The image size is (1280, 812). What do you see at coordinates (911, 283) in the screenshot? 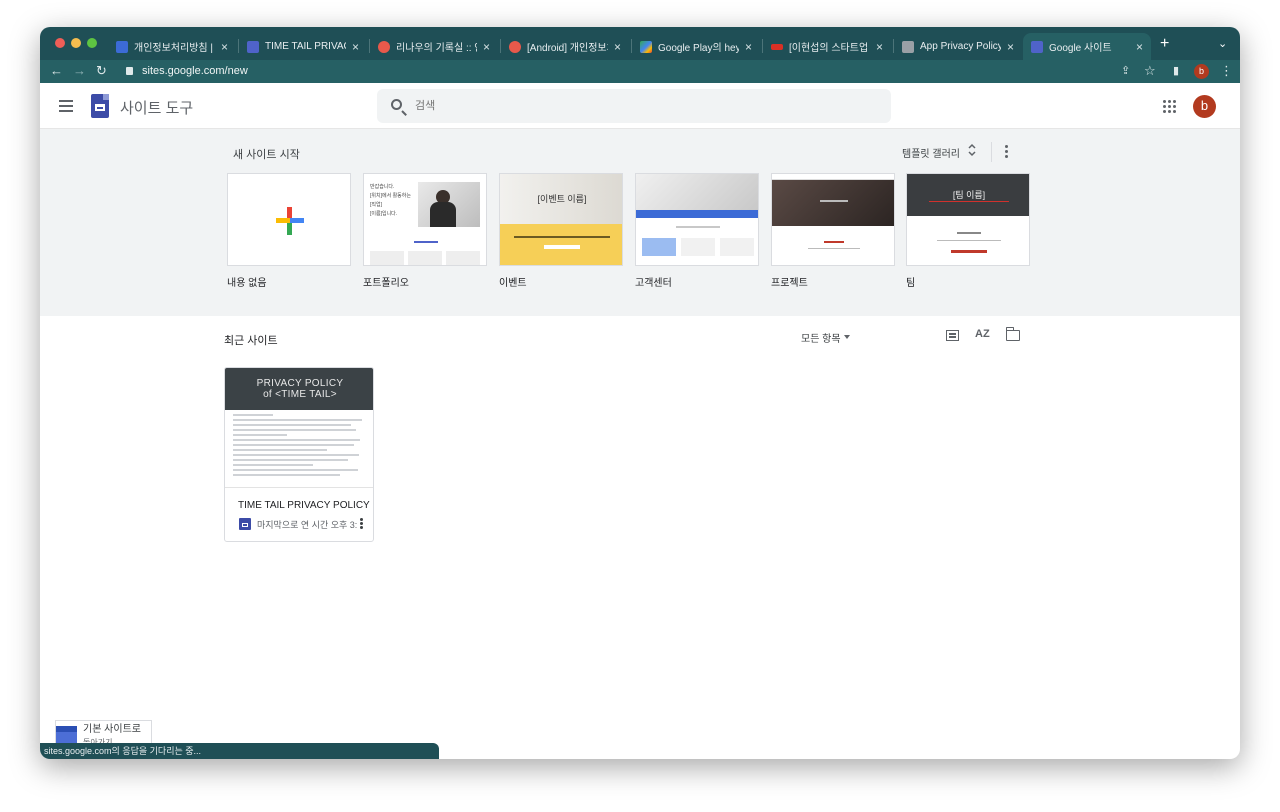
I see `template-label: 팀` at bounding box center [911, 283].